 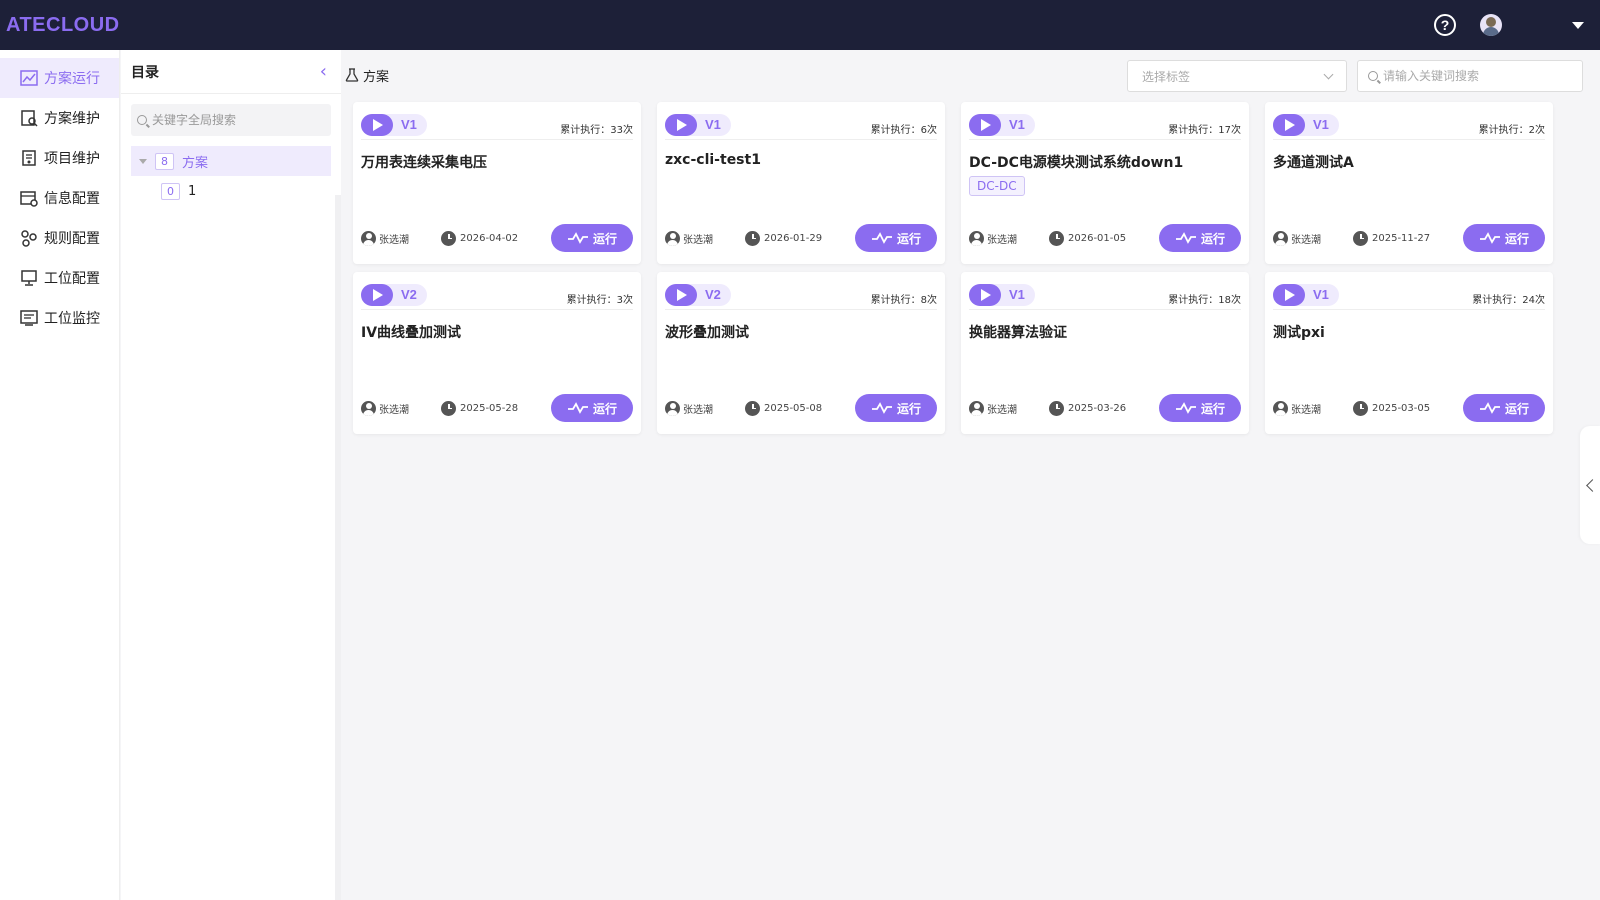 What do you see at coordinates (60, 475) in the screenshot?
I see `sidebar-nav: 方案运行方案维护项目维护信息配置规则配置工位配置工位监控` at bounding box center [60, 475].